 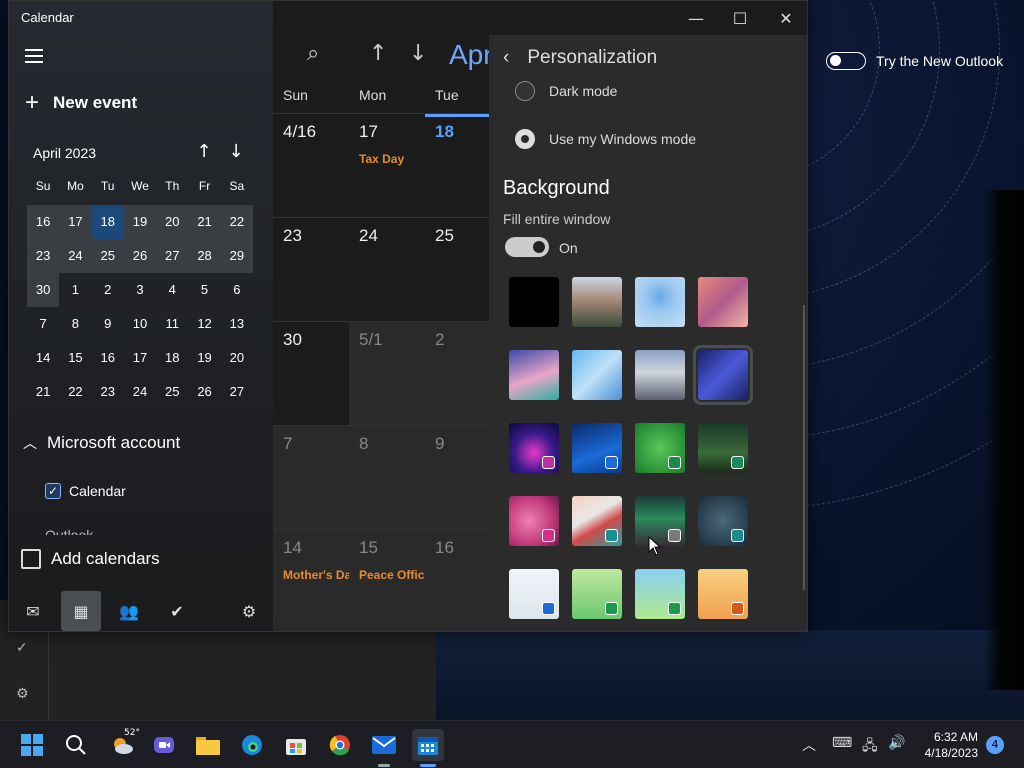 What do you see at coordinates (842, 743) in the screenshot?
I see `keyboard-icon: ⌨` at bounding box center [842, 743].